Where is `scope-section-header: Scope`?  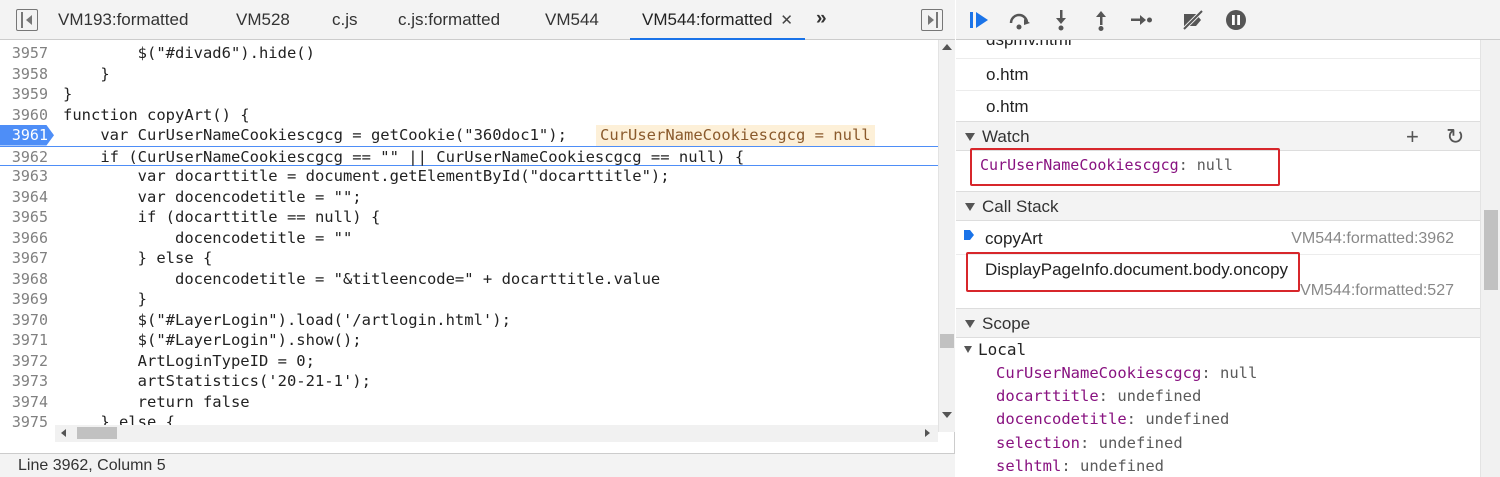 scope-section-header: Scope is located at coordinates (1218, 323).